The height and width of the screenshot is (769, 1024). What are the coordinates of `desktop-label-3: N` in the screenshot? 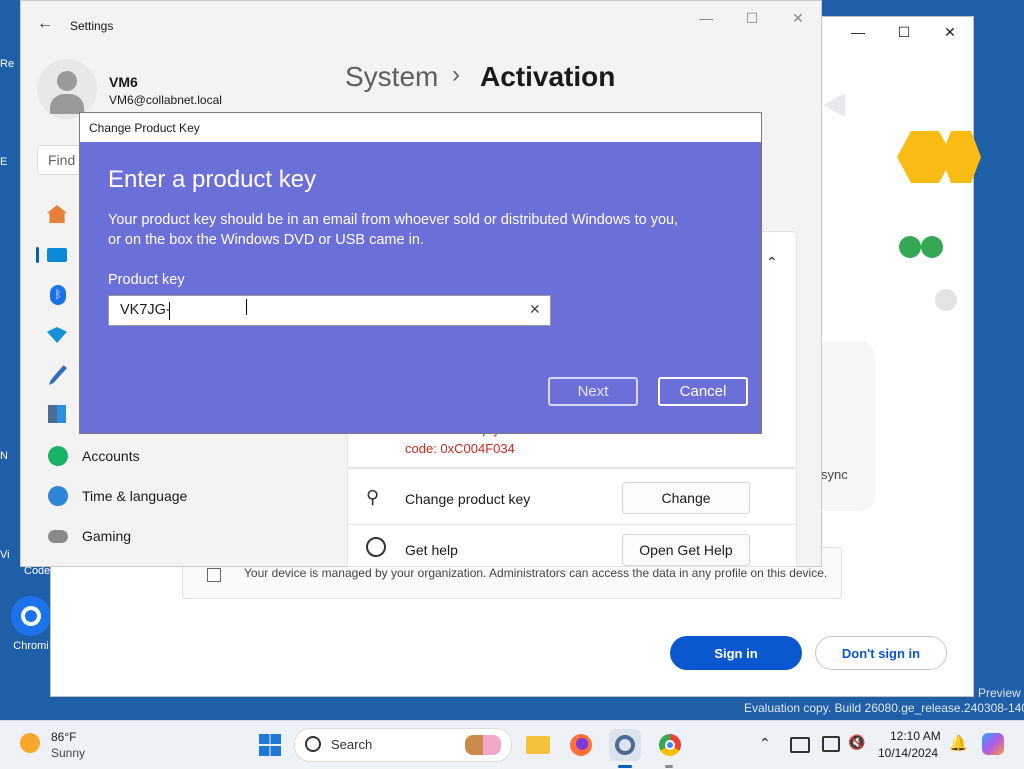 It's located at (4, 456).